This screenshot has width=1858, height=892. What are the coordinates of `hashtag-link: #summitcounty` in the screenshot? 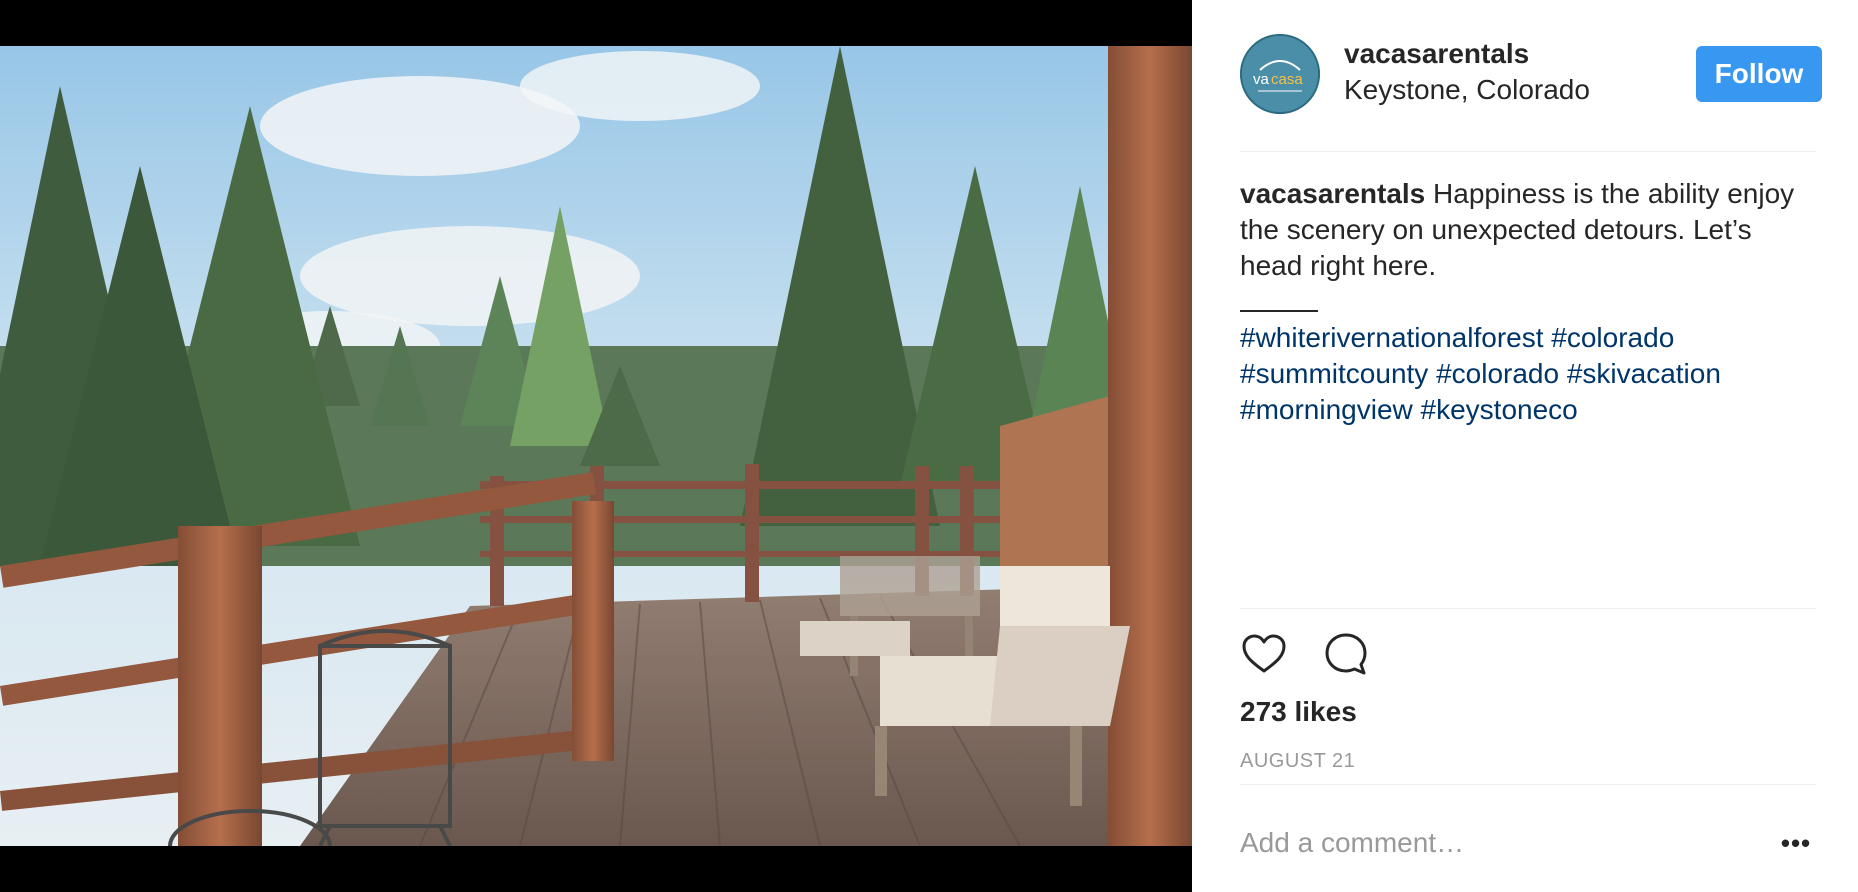 It's located at (1334, 373).